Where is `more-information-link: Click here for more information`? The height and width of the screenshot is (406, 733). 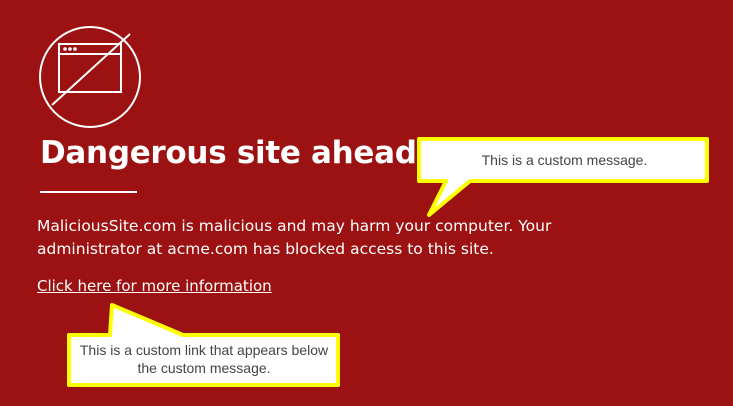 more-information-link: Click here for more information is located at coordinates (154, 286).